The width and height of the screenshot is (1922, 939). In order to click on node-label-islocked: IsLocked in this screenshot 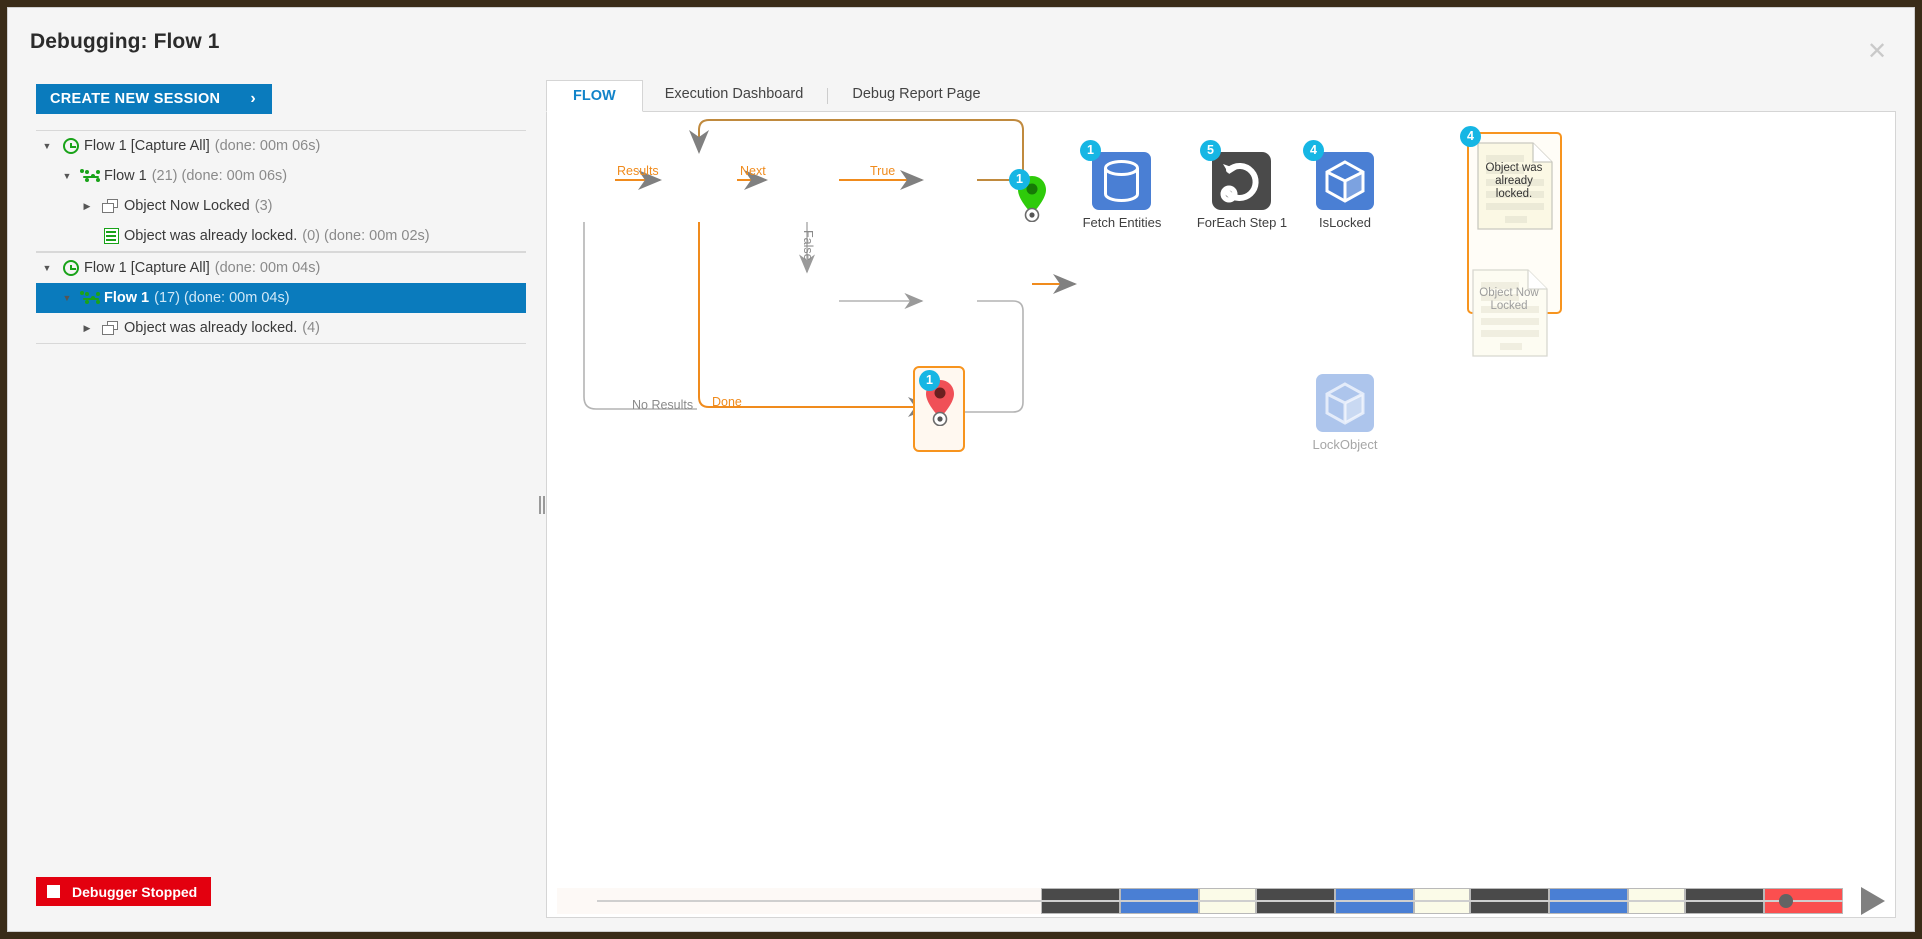, I will do `click(1345, 222)`.